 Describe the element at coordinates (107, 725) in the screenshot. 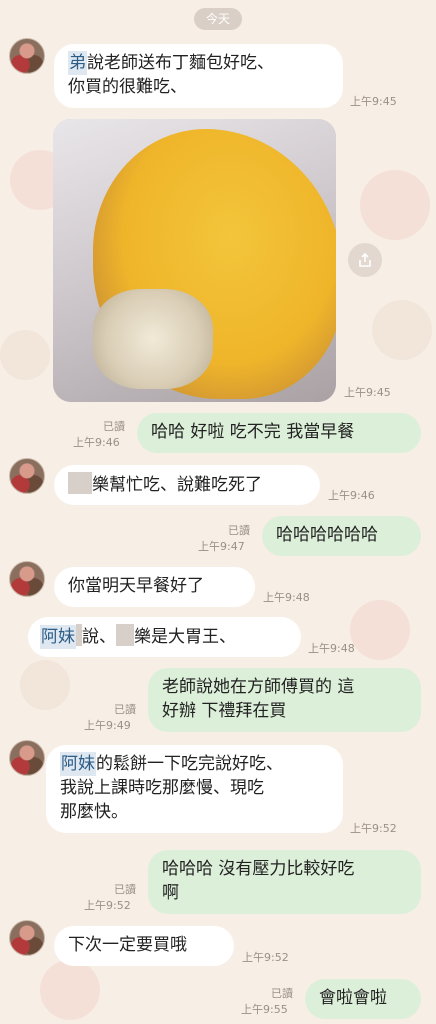

I see `message-time: 上午9:49` at that location.